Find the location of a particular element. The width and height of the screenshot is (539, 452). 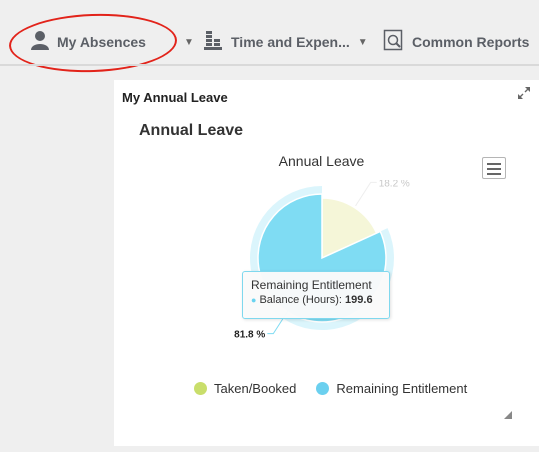

tooltip-row: ● Balance (Hours): 199.6 is located at coordinates (312, 300).